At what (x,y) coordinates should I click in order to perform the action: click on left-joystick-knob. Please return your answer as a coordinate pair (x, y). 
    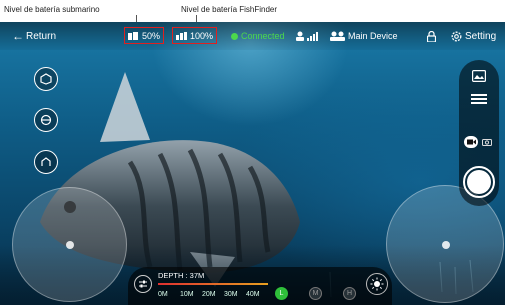
    Looking at the image, I should click on (70, 245).